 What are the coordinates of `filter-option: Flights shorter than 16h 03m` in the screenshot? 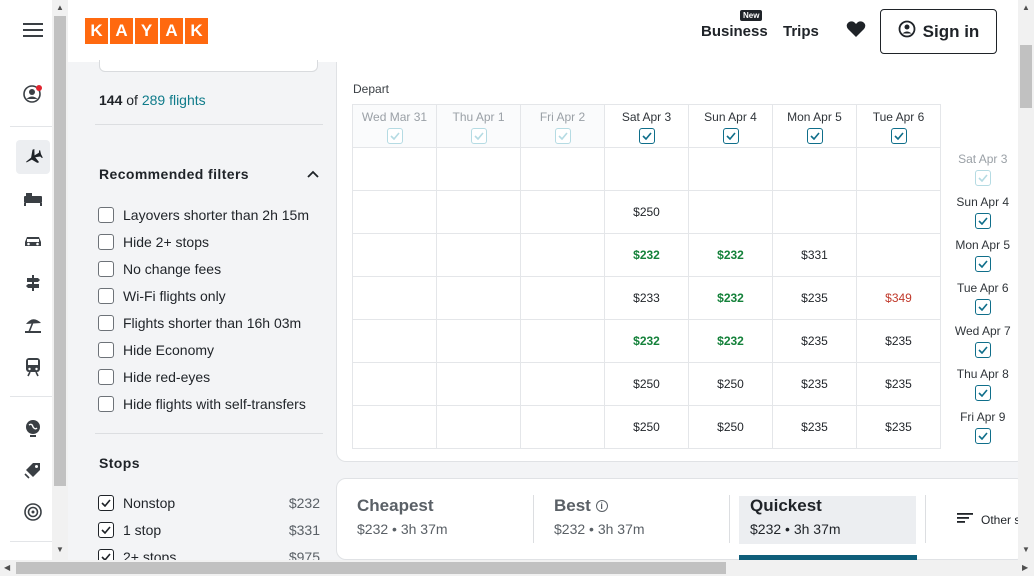 It's located at (209, 323).